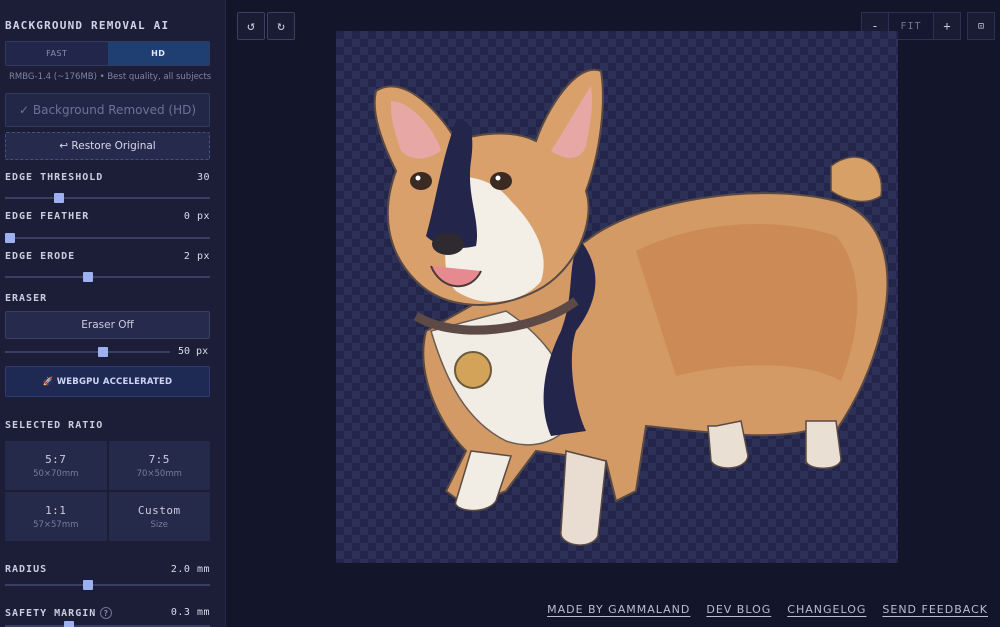 Image resolution: width=1000 pixels, height=627 pixels. I want to click on safety-margin-slider-thumb, so click(68, 624).